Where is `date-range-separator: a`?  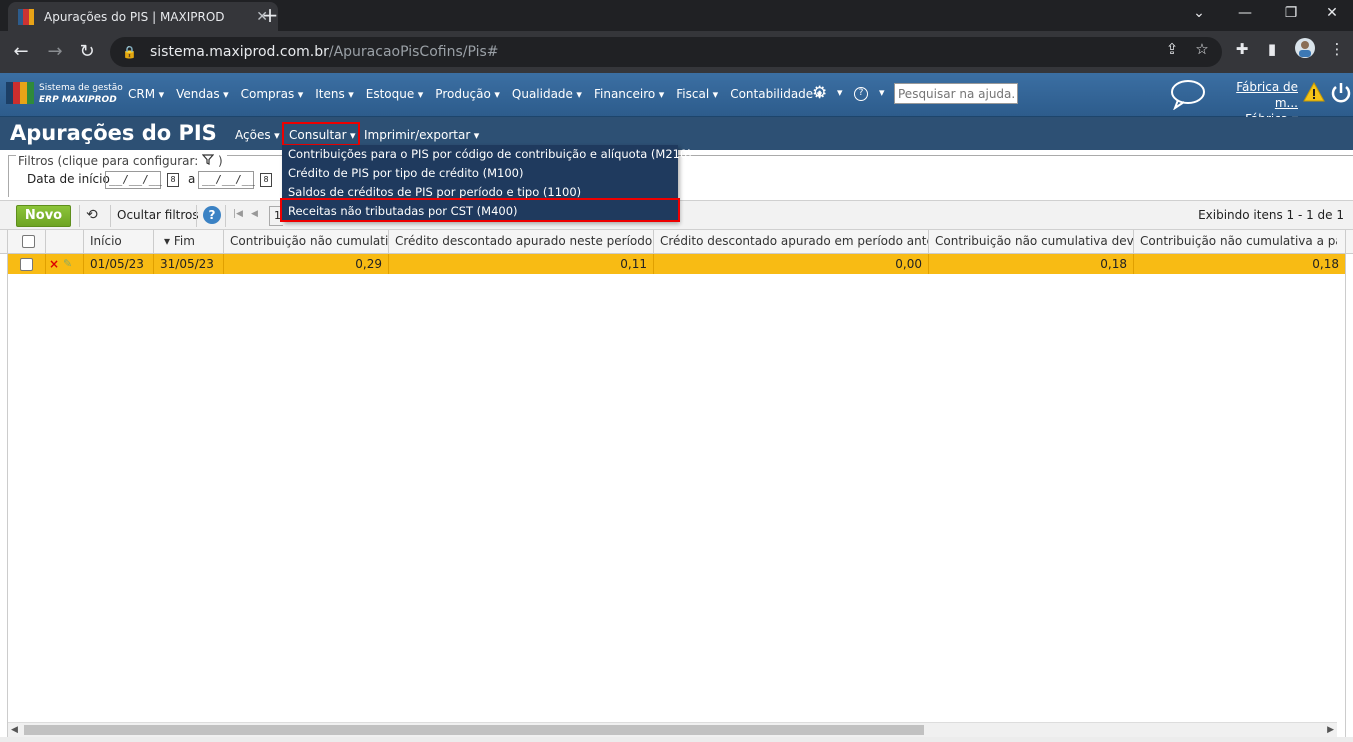
date-range-separator: a is located at coordinates (192, 179).